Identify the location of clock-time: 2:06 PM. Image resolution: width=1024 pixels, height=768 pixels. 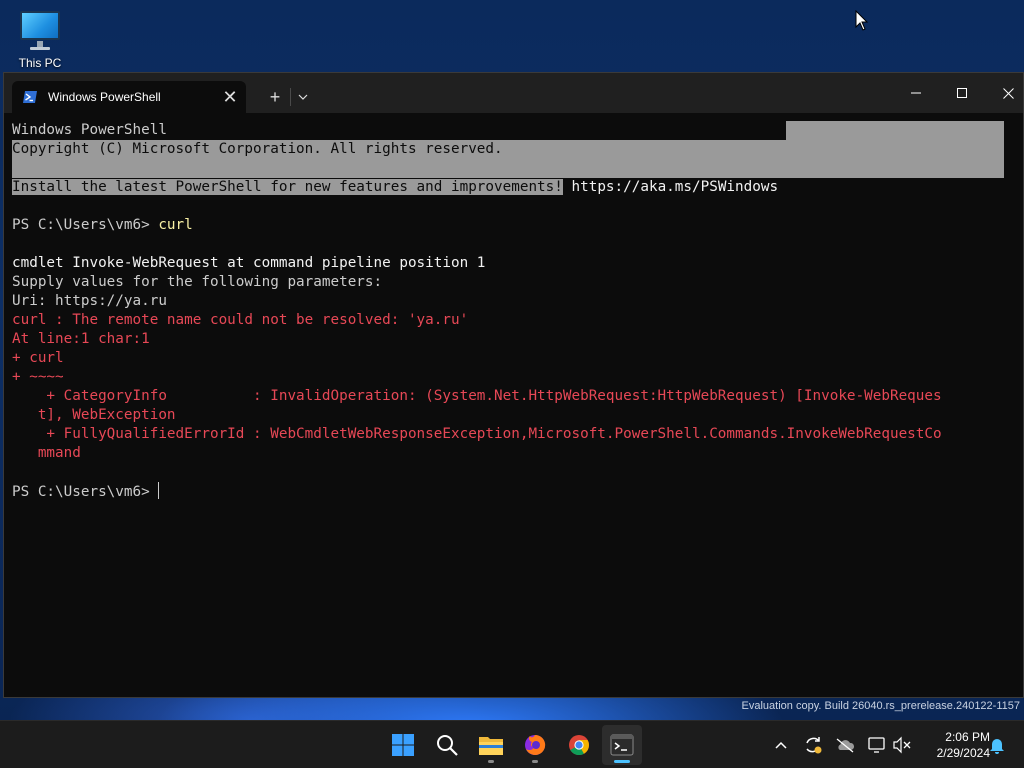
(967, 737).